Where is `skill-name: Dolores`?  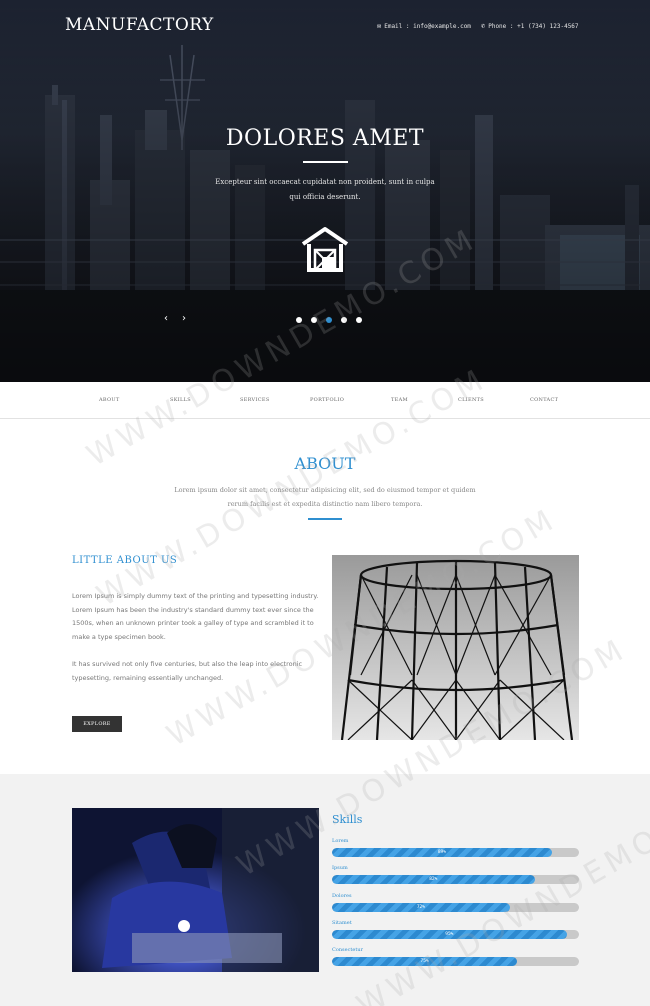 skill-name: Dolores is located at coordinates (342, 896).